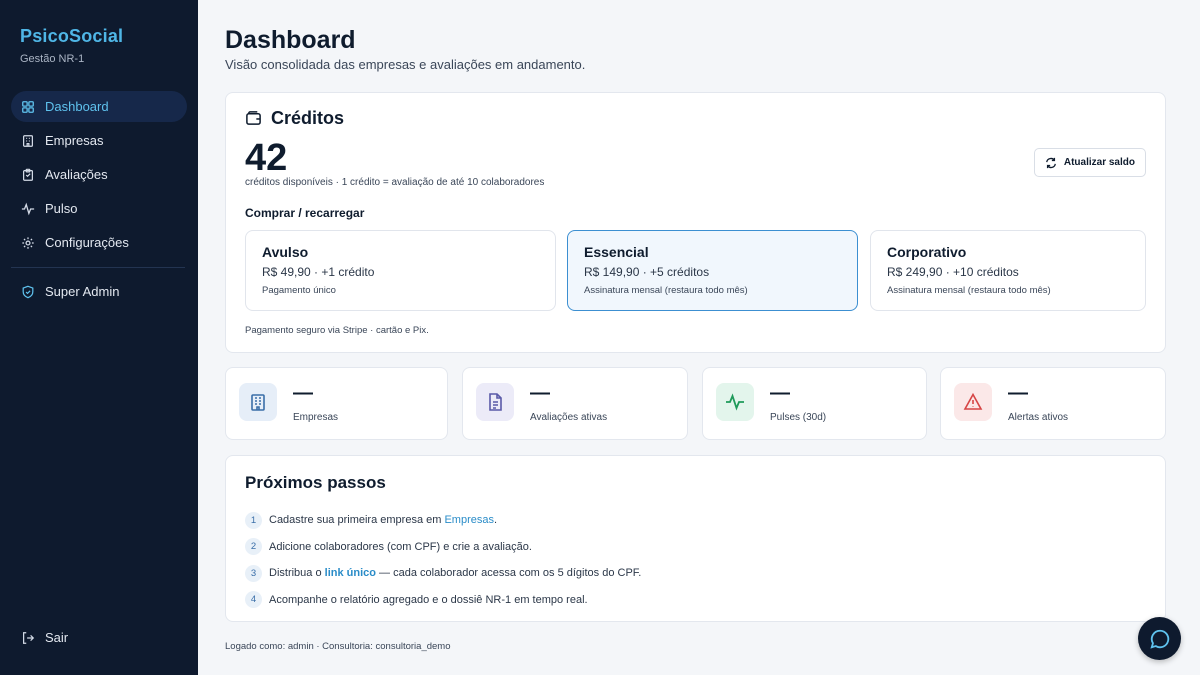  I want to click on chat-button, so click(1159, 638).